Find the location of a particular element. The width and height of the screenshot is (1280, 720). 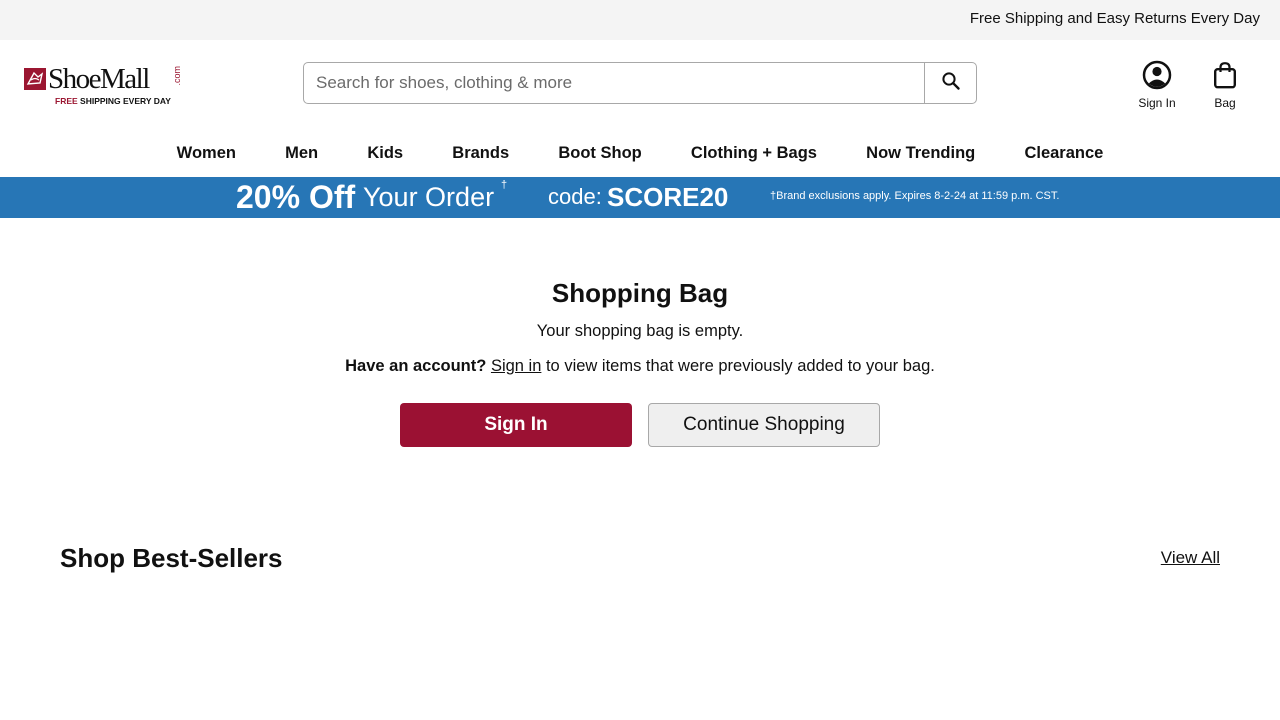

logo-wordmark: ShoeMall is located at coordinates (99, 79).